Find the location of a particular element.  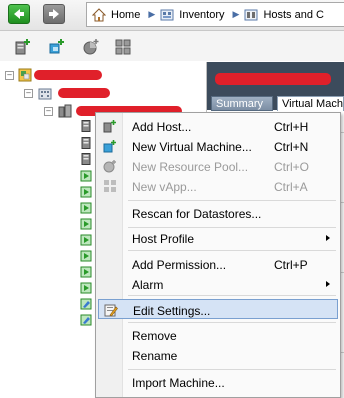

navigation-bar: Home ▶ Inventory ▶ Hosts and C is located at coordinates (172, 15).